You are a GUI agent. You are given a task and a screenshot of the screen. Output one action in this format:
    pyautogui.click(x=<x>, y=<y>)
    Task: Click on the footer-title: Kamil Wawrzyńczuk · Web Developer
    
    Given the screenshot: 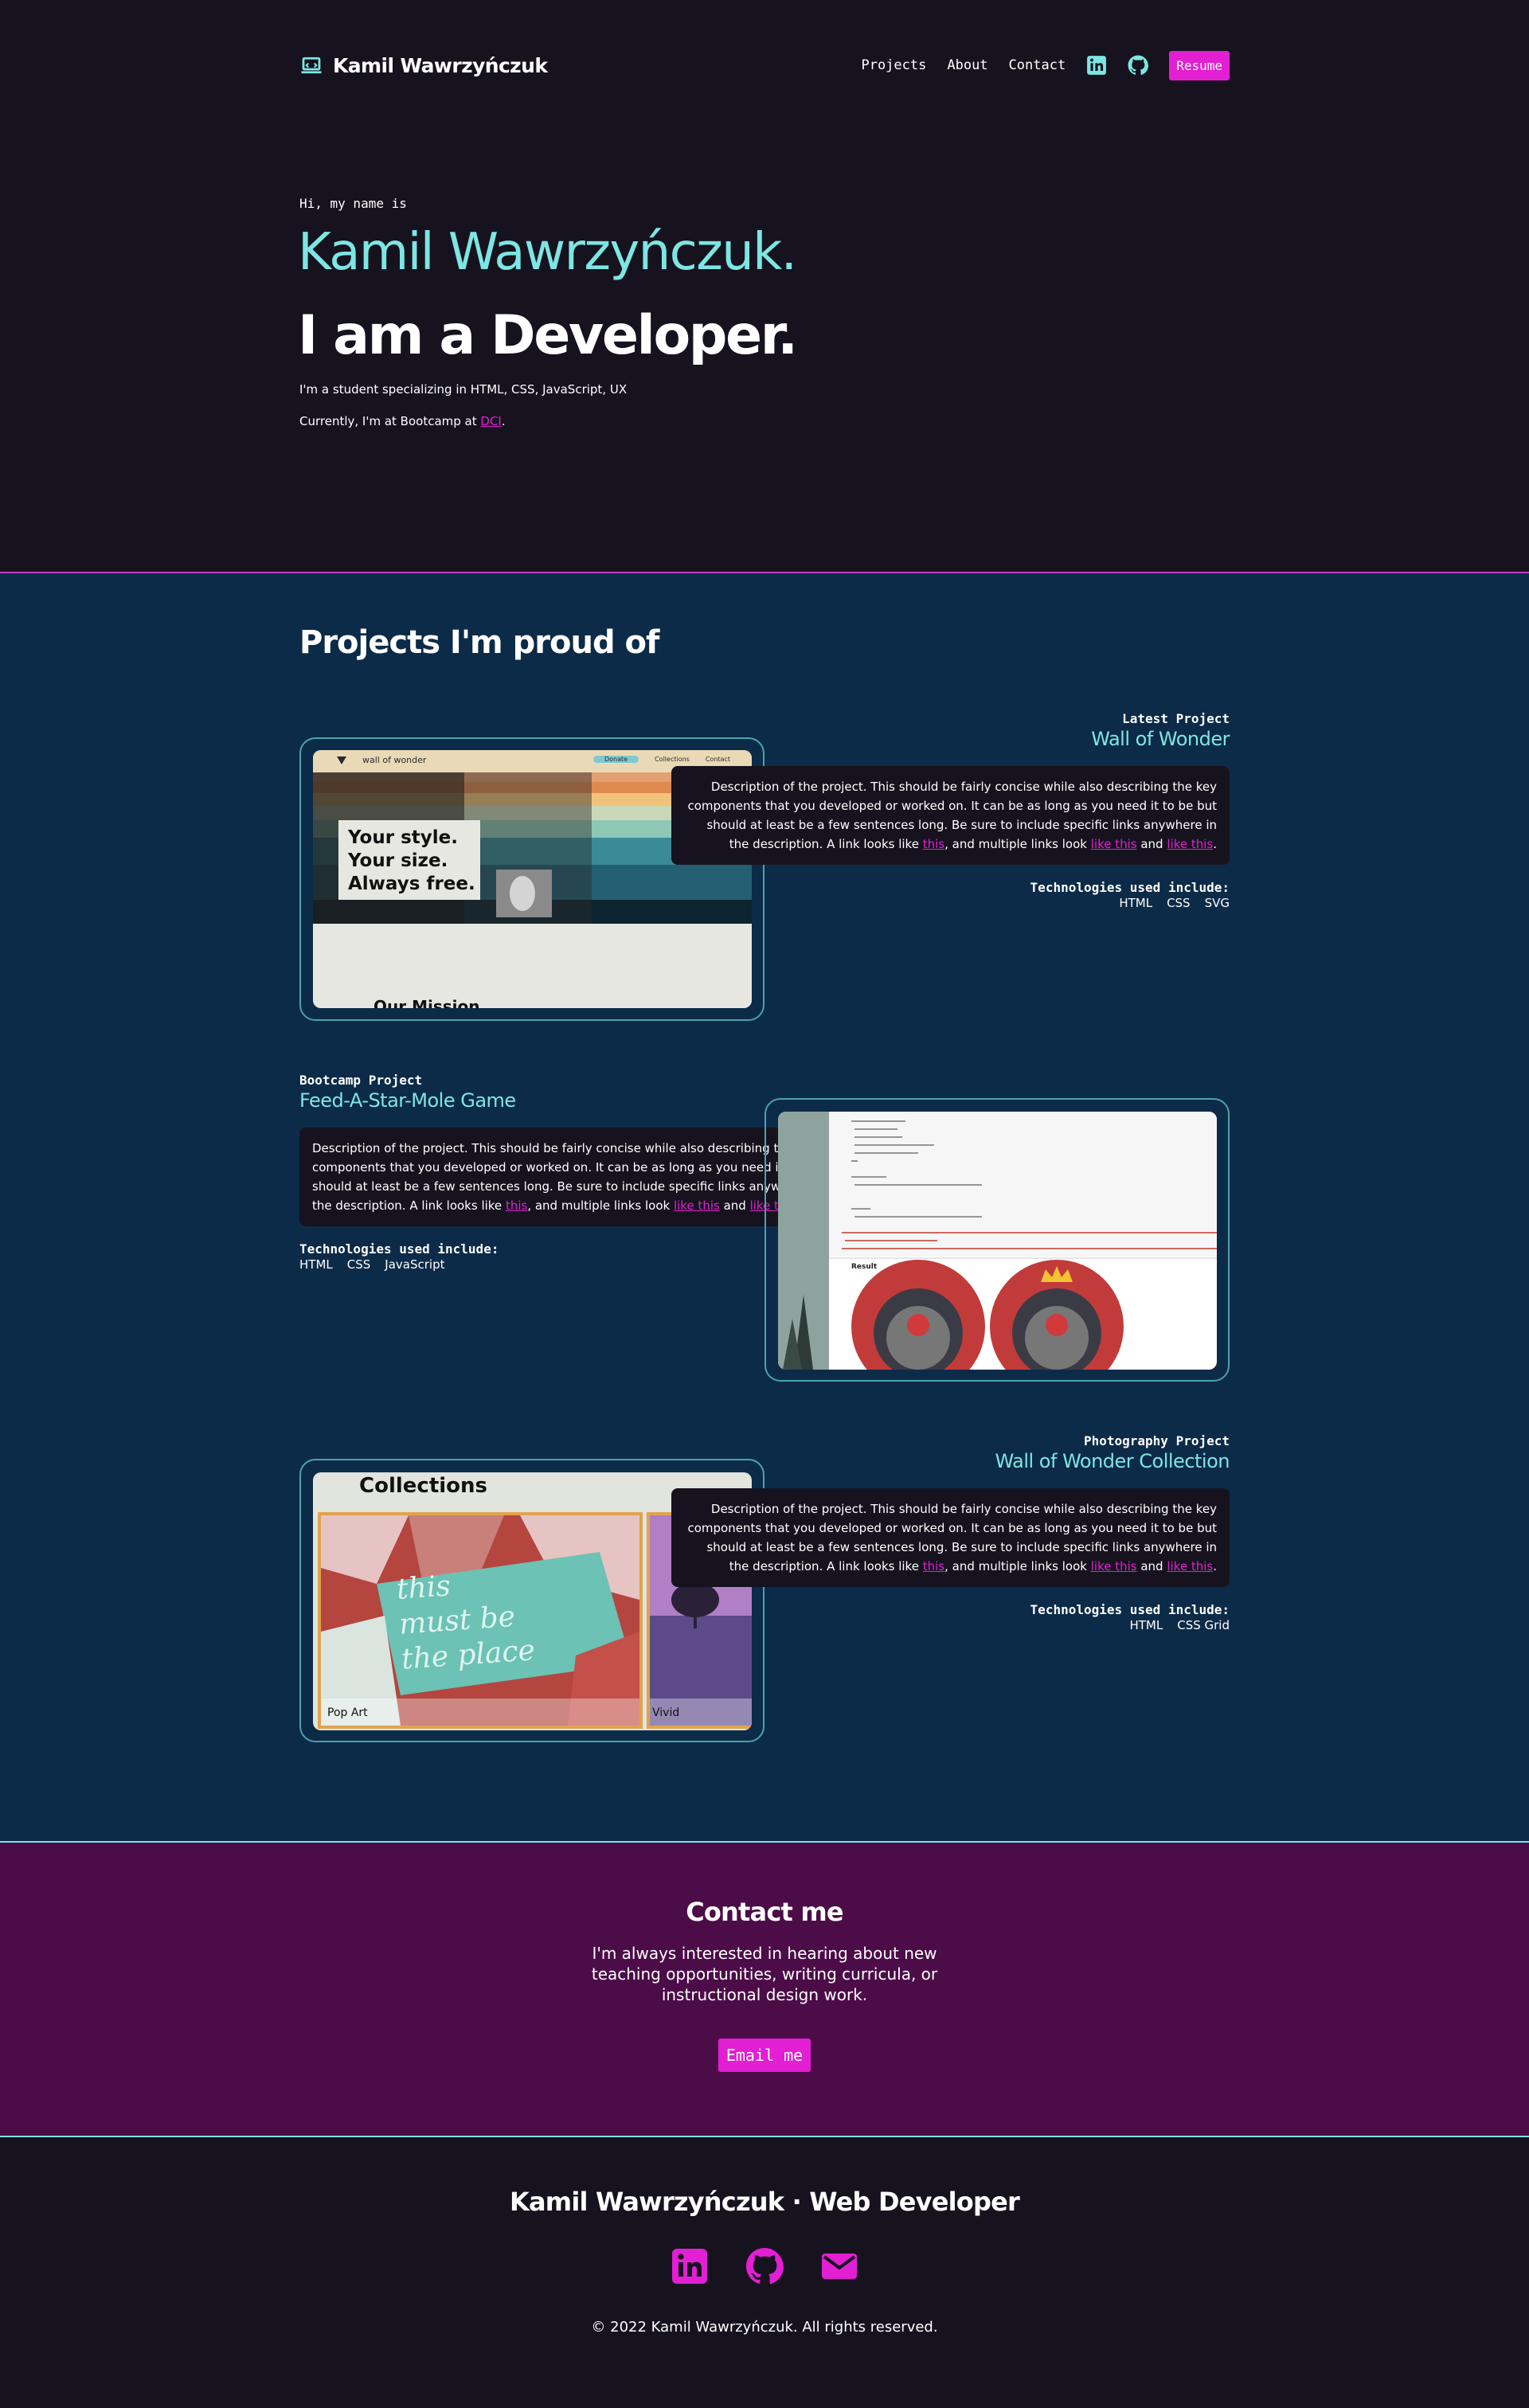 What is the action you would take?
    pyautogui.click(x=765, y=2202)
    